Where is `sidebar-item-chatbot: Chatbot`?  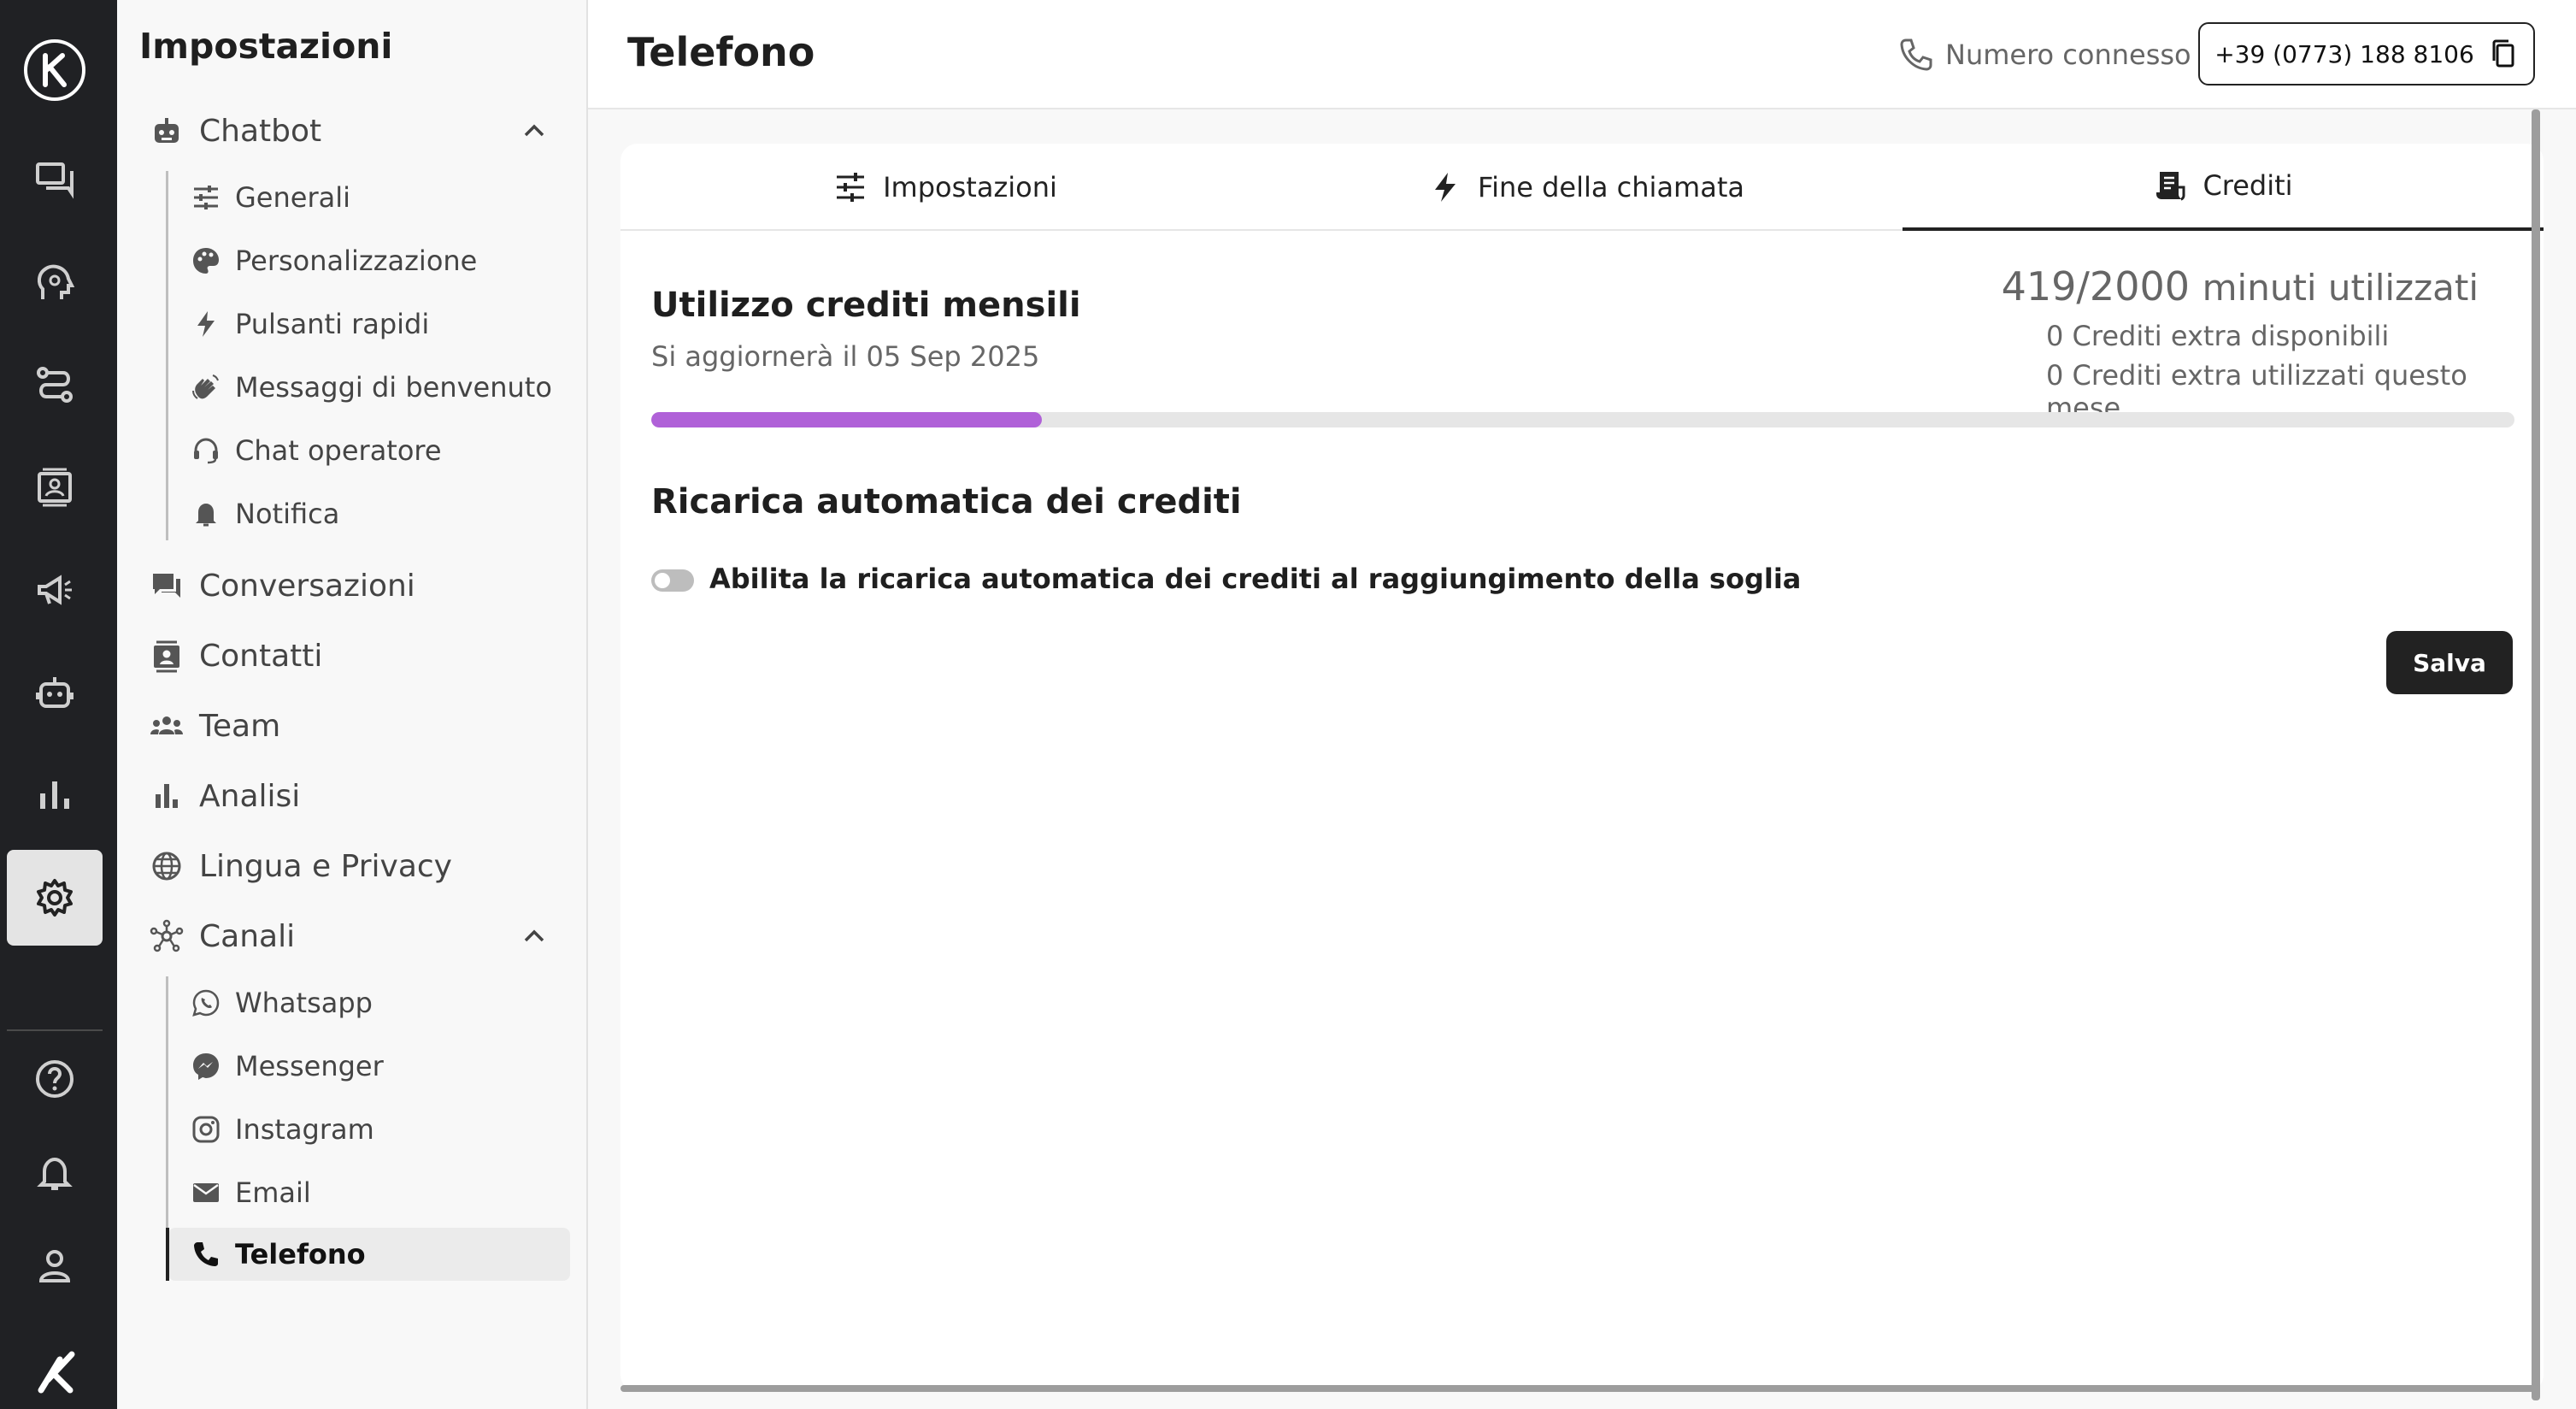
sidebar-item-chatbot: Chatbot is located at coordinates (360, 130).